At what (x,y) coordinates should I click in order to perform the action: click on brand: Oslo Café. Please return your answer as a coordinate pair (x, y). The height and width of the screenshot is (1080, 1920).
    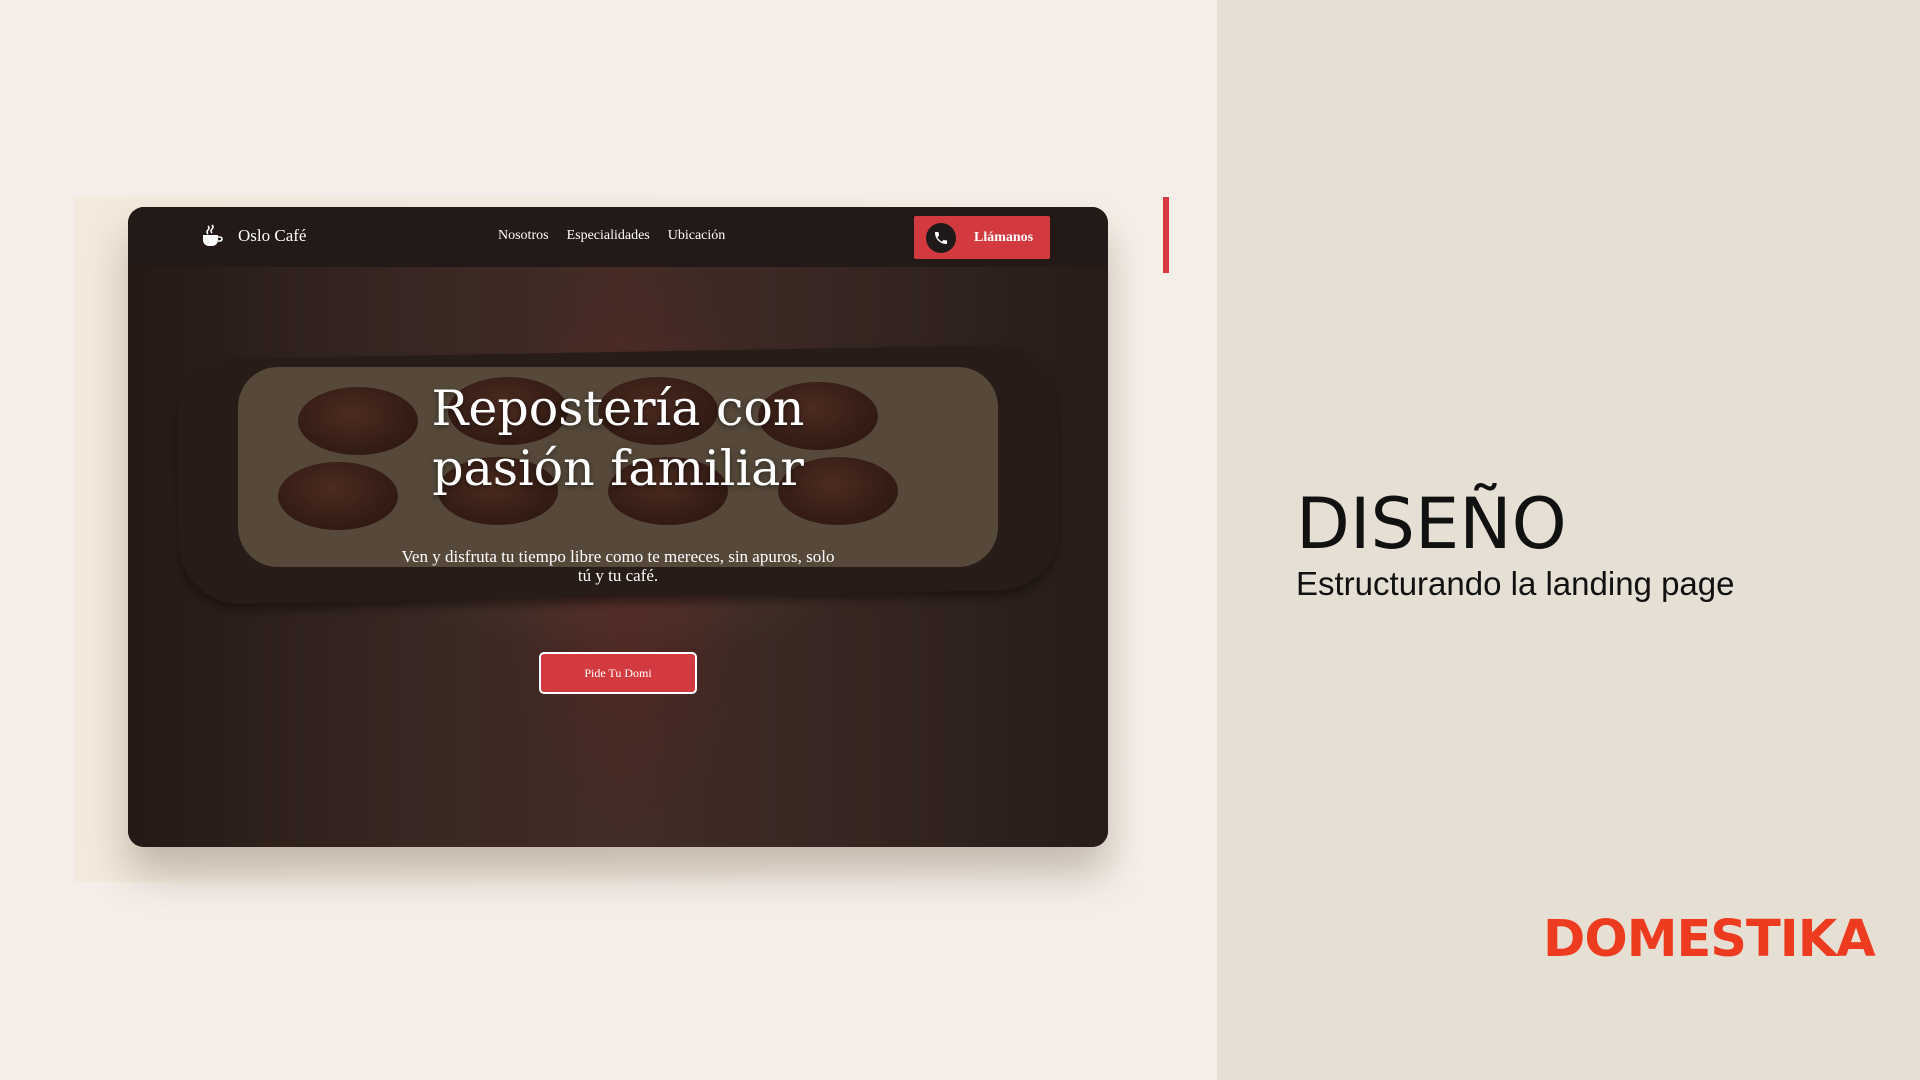
    Looking at the image, I should click on (253, 236).